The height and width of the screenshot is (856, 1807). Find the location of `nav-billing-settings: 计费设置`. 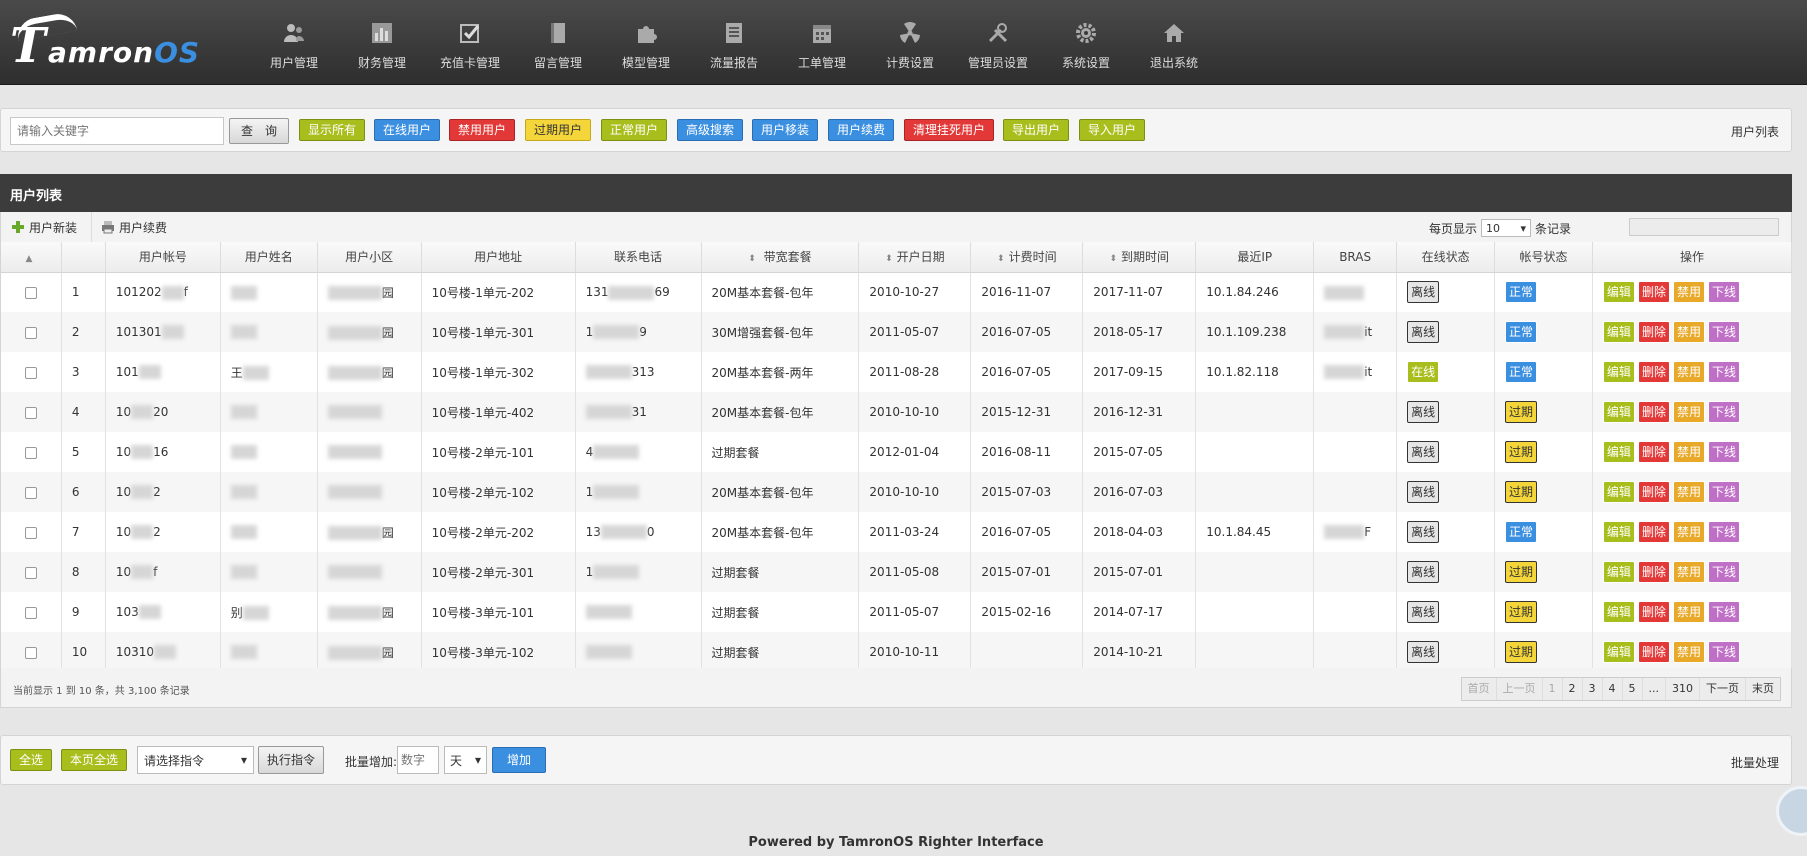

nav-billing-settings: 计费设置 is located at coordinates (910, 42).